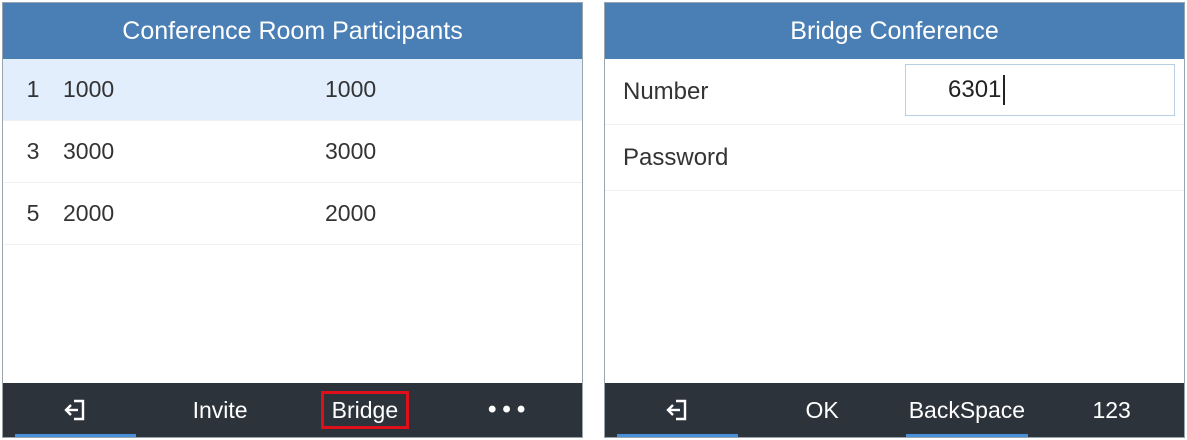  What do you see at coordinates (33, 151) in the screenshot?
I see `participant-index: 3` at bounding box center [33, 151].